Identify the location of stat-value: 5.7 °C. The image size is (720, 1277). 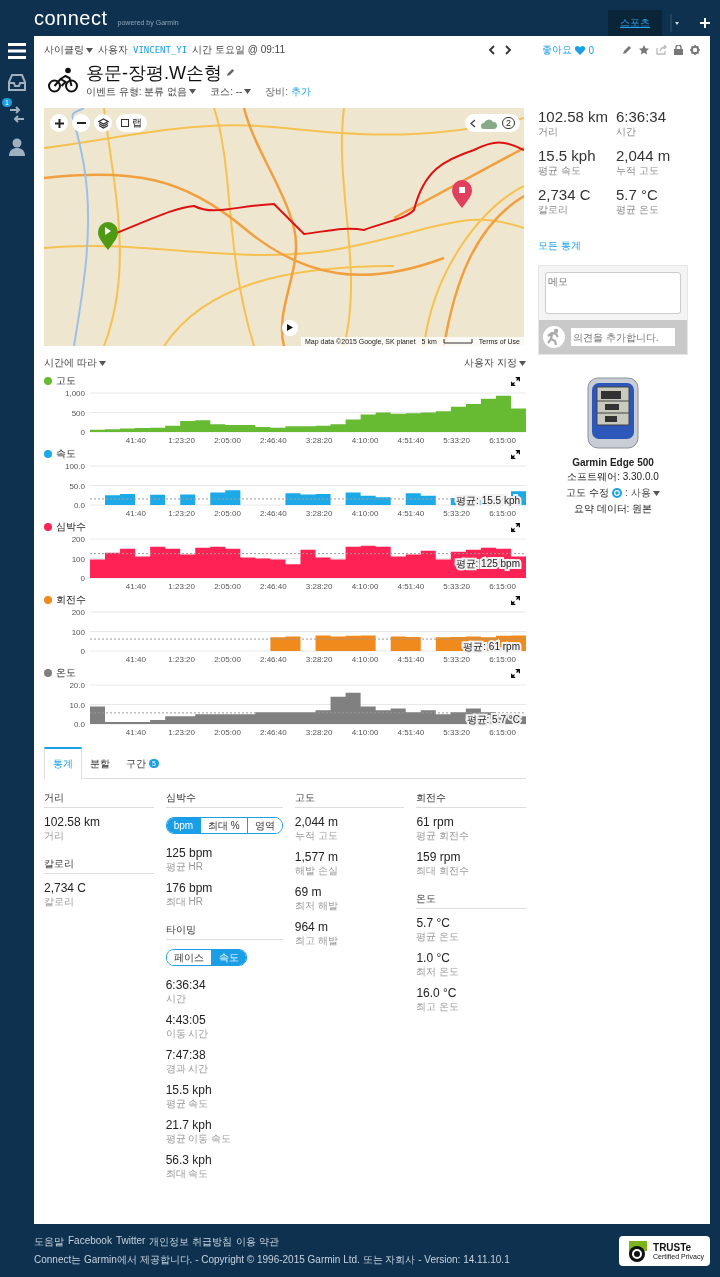
(637, 194).